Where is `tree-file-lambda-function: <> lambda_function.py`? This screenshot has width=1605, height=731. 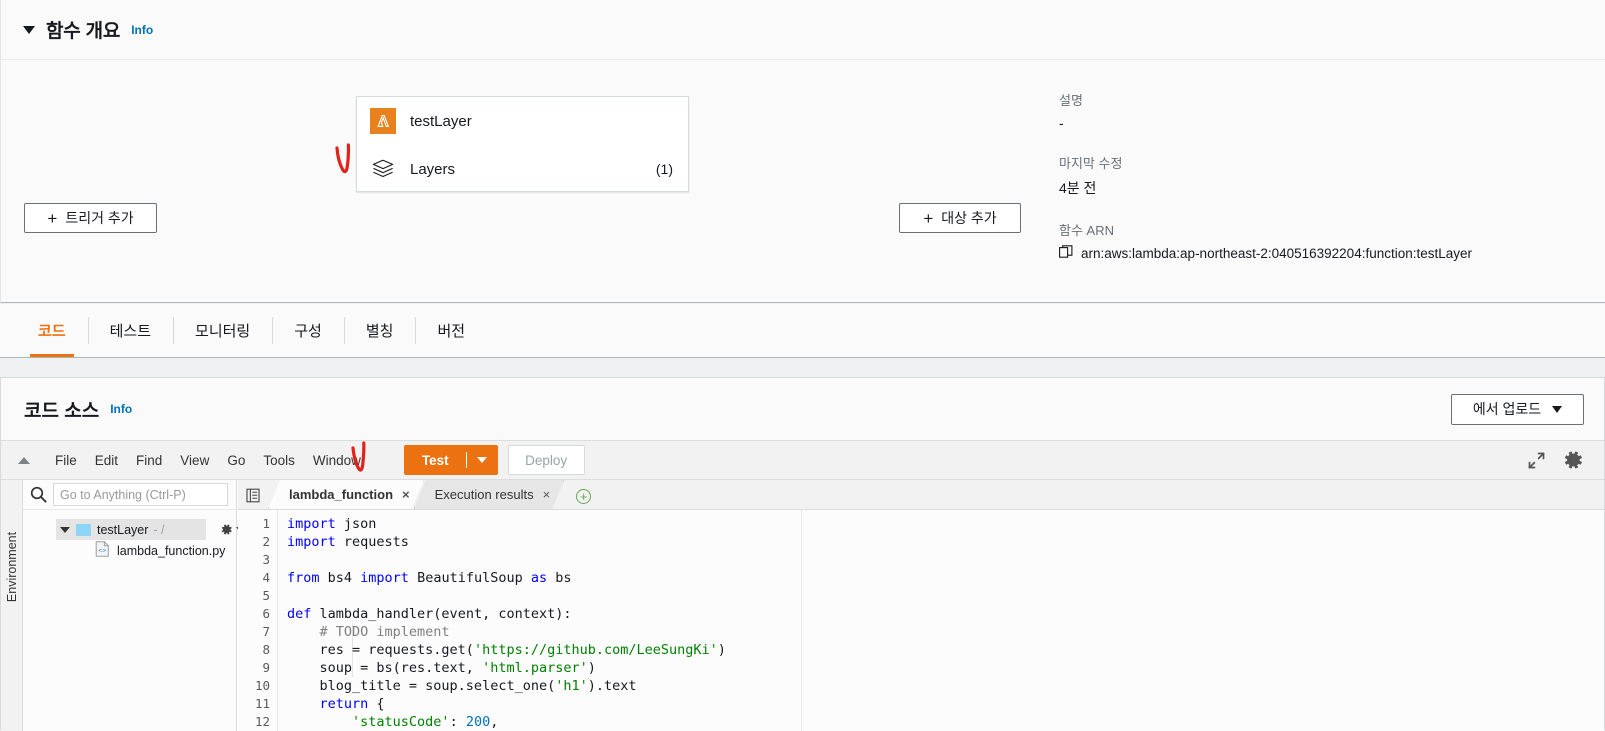
tree-file-lambda-function: <> lambda_function.py is located at coordinates (165, 550).